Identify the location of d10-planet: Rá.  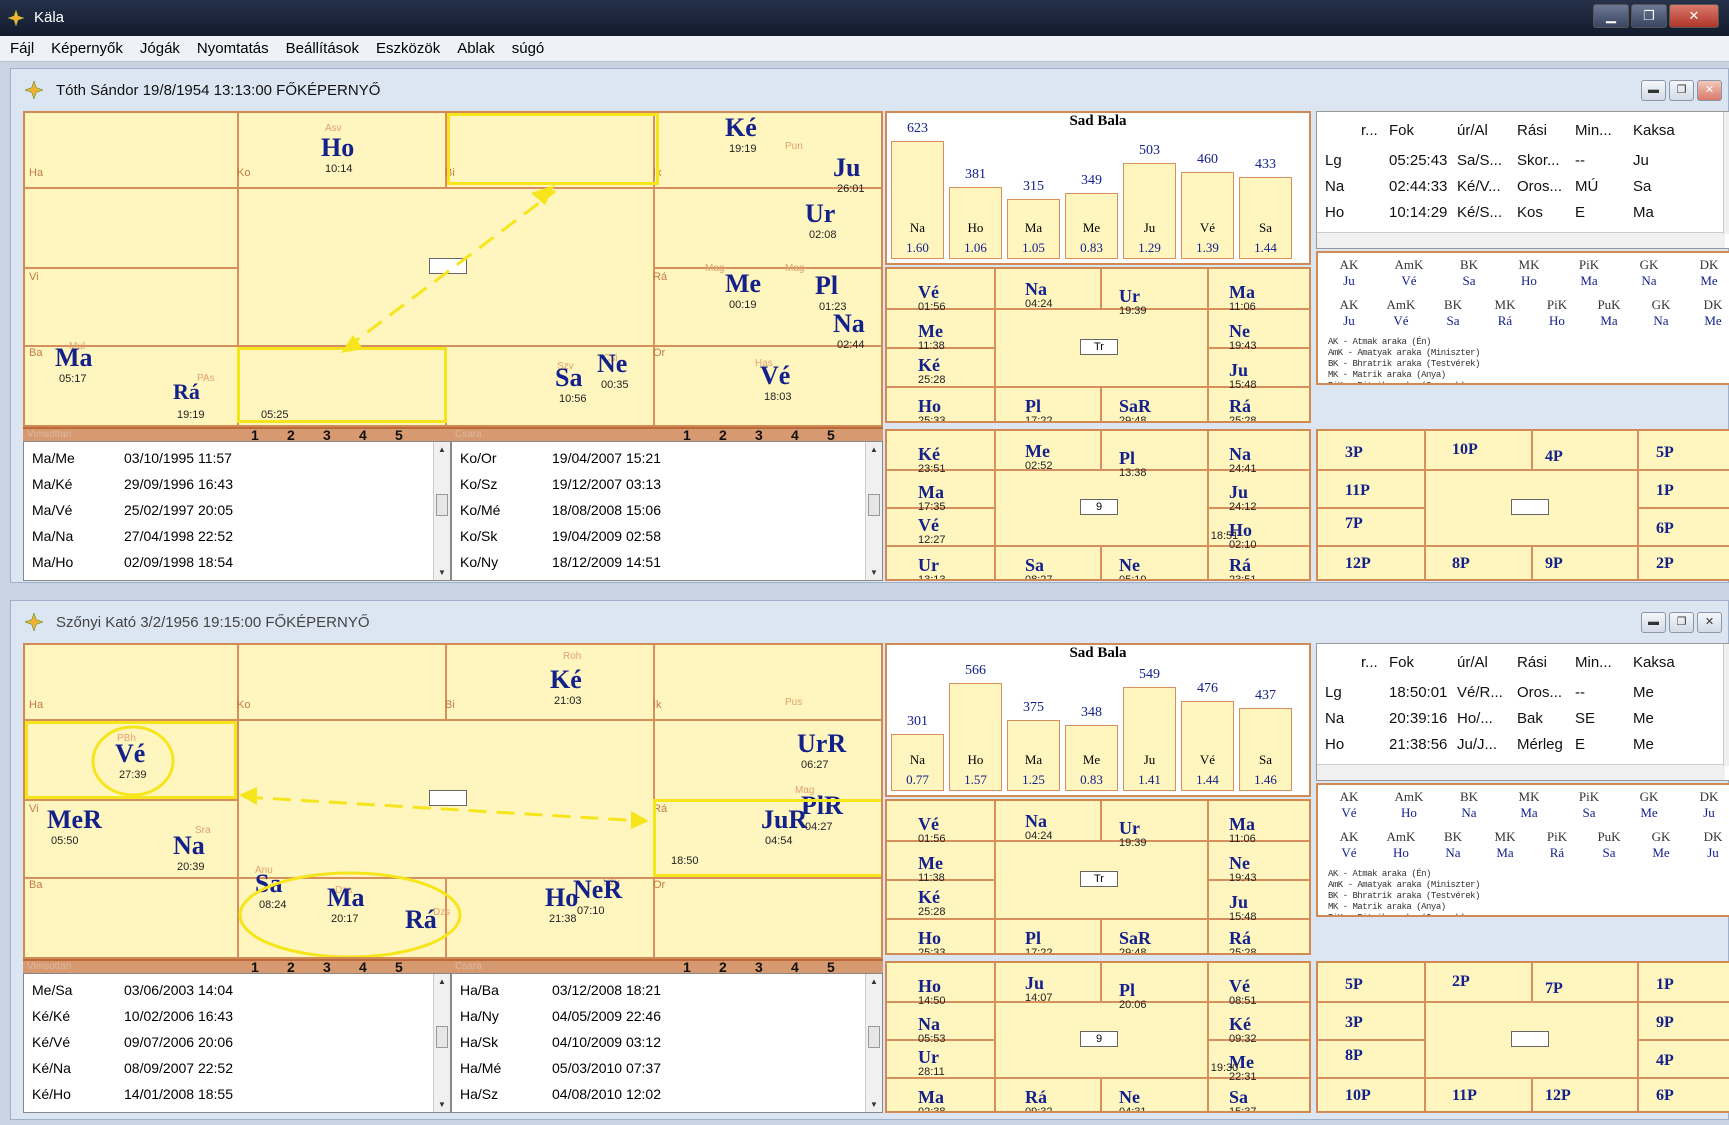
(1036, 1097).